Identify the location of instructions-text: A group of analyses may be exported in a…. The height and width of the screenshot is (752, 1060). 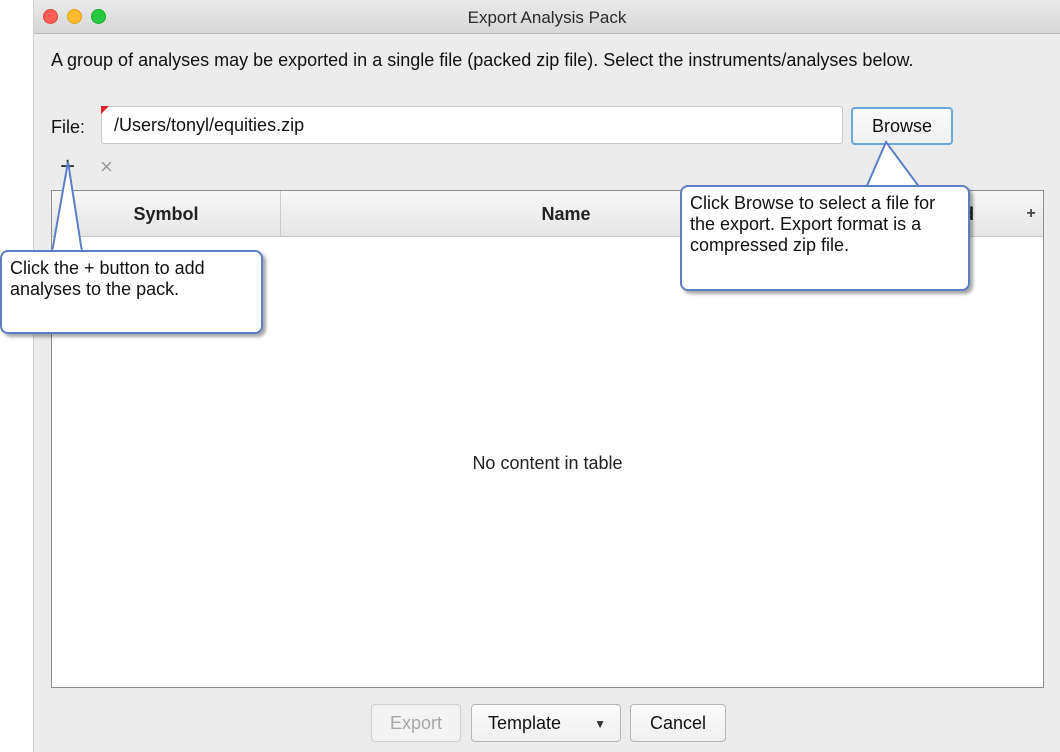
(482, 60).